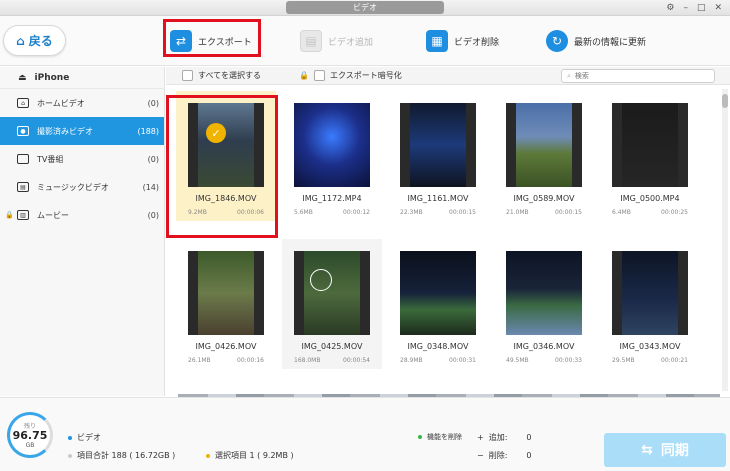  I want to click on refresh-label: 最新の情報に更新, so click(610, 42).